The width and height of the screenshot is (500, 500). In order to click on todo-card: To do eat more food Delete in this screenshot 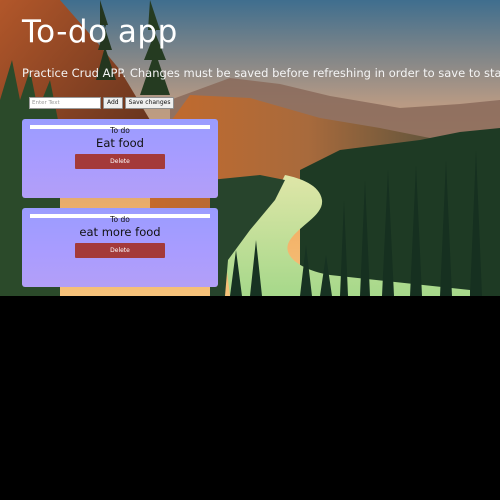, I will do `click(120, 247)`.